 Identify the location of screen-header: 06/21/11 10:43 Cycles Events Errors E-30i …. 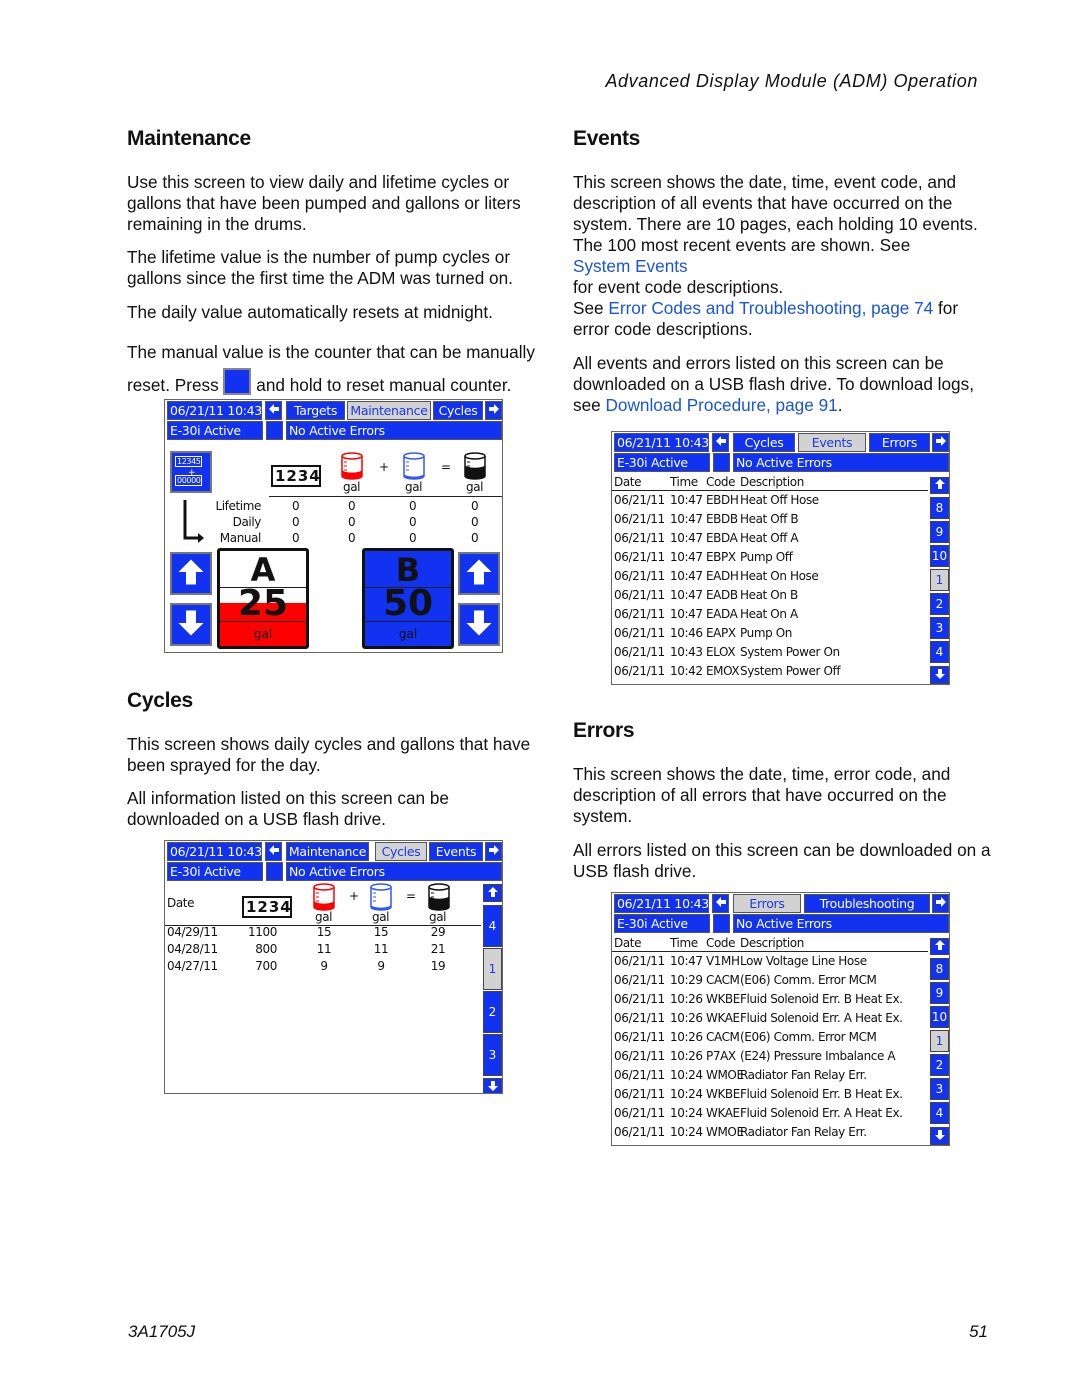
(780, 452).